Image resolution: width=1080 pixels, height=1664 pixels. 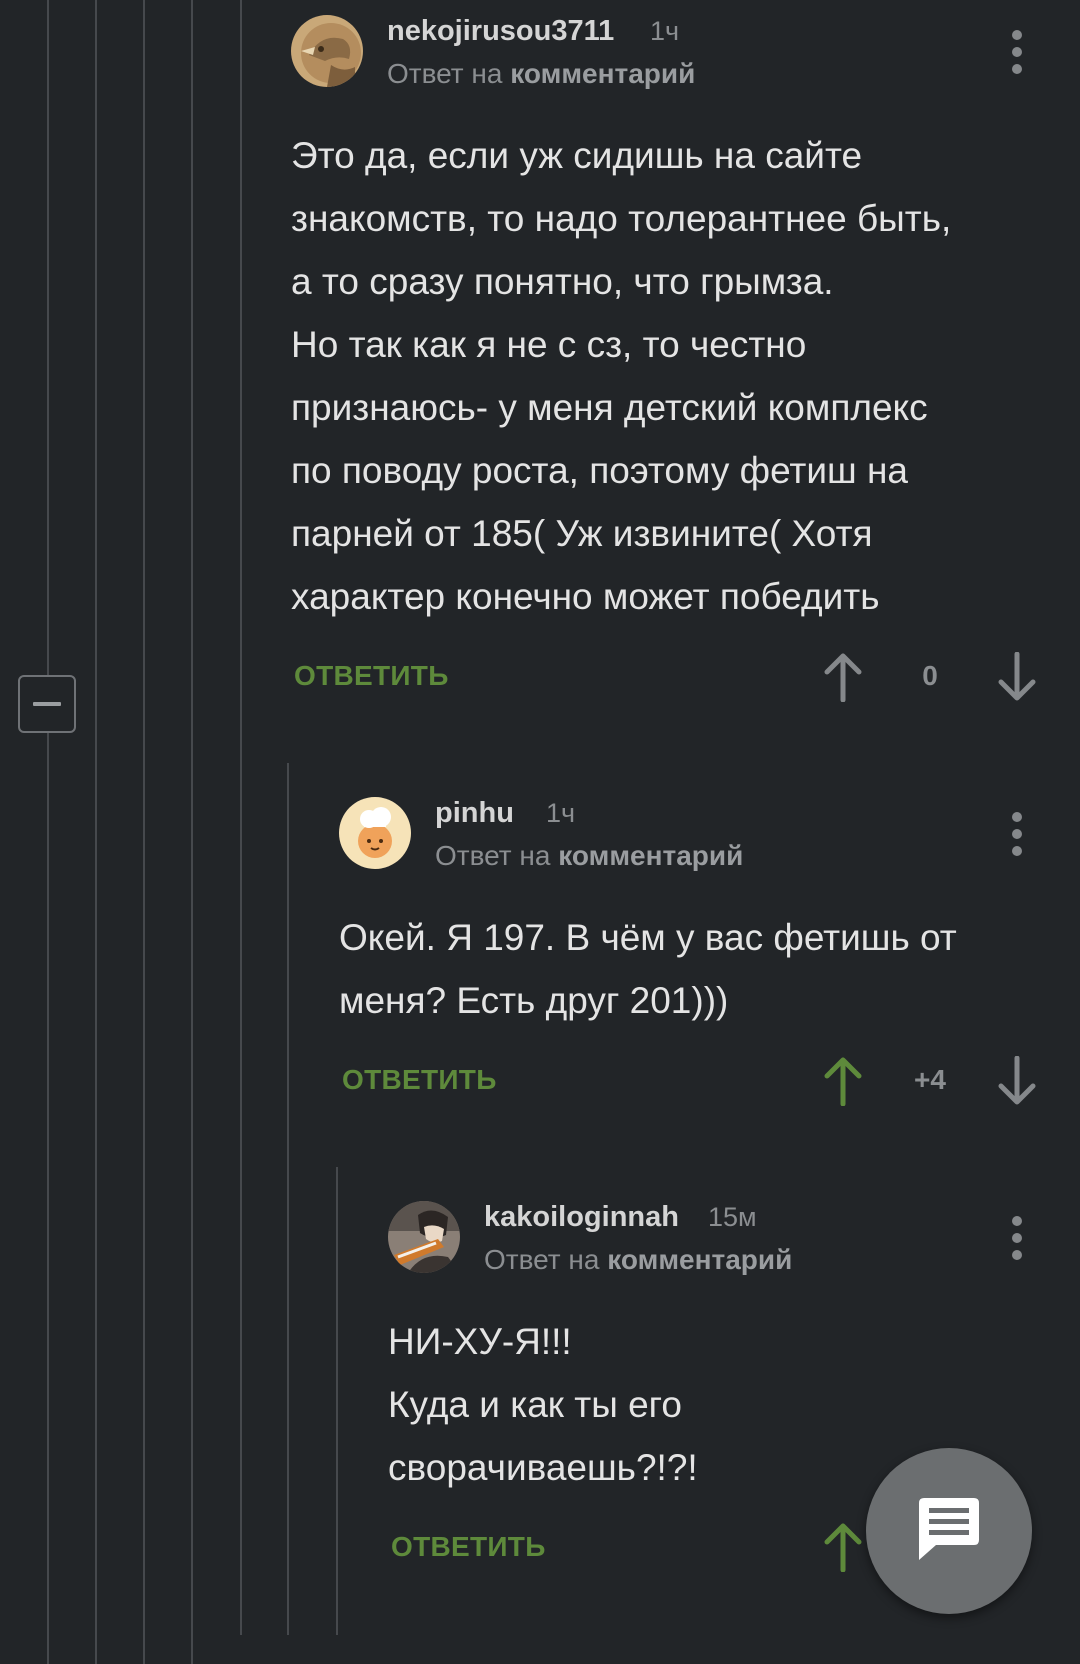 I want to click on comment-icon, so click(x=949, y=1529).